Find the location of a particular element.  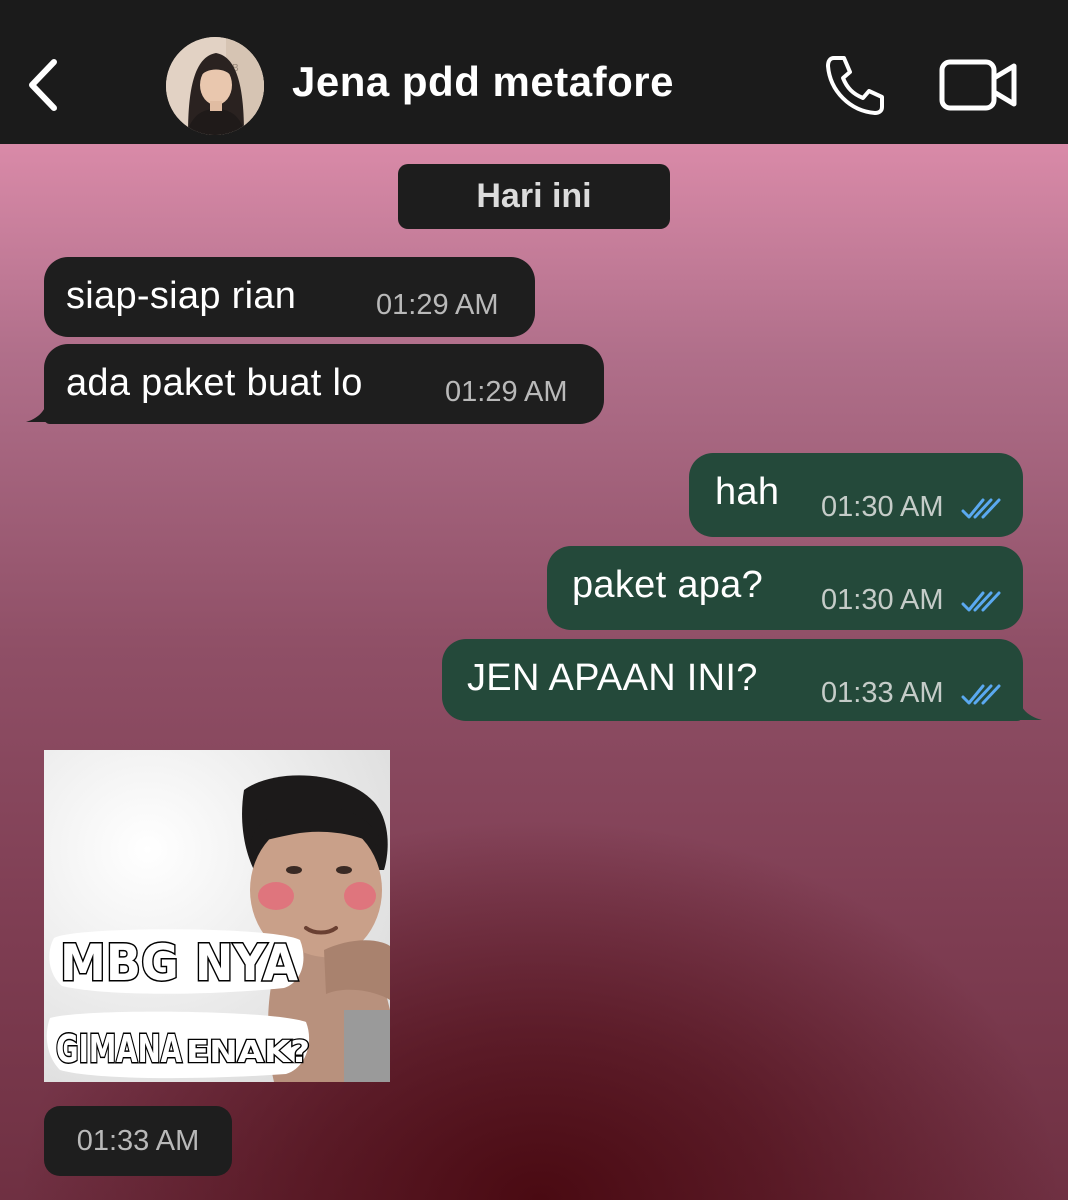

chat-header: B Jena pdd metafore is located at coordinates (534, 72).